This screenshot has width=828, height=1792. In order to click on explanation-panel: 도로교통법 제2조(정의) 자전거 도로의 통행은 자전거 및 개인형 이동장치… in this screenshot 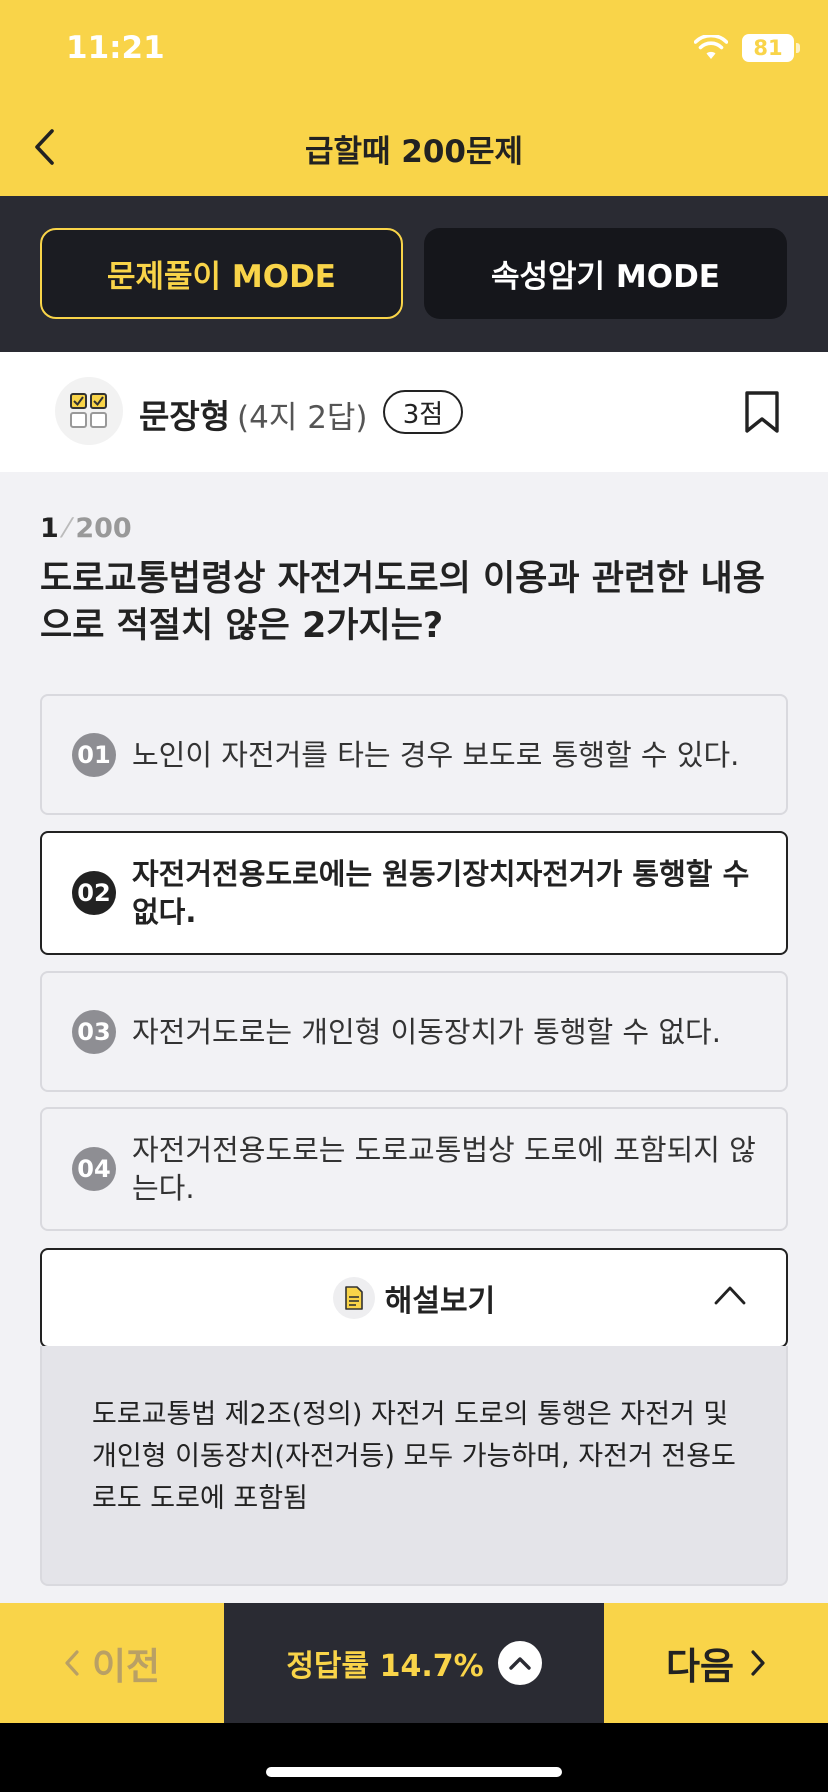, I will do `click(414, 1466)`.